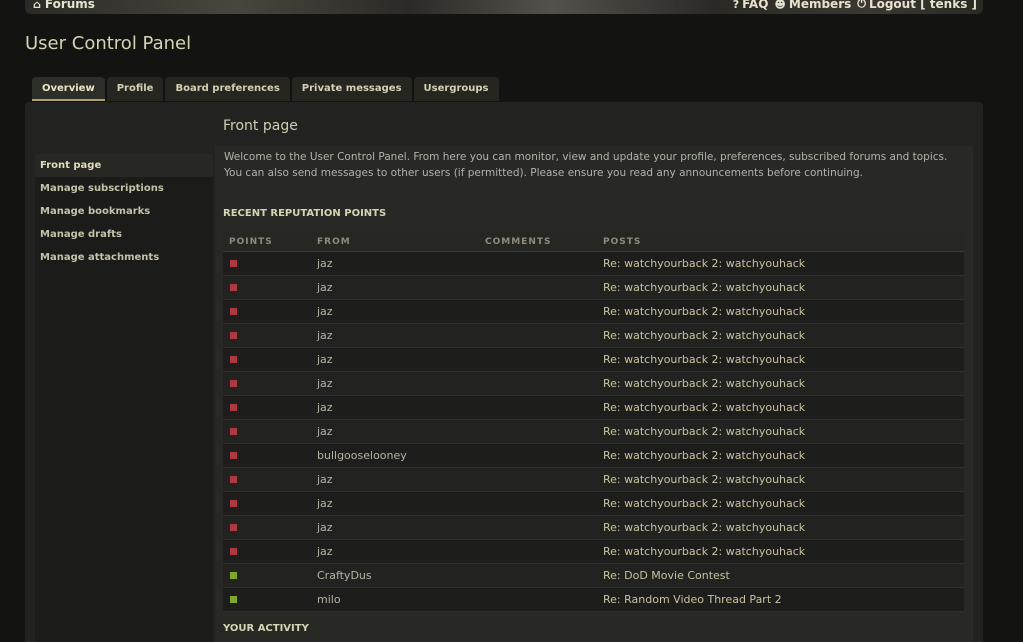 This screenshot has height=642, width=1023. What do you see at coordinates (351, 89) in the screenshot?
I see `tab-private-messages: Private messages` at bounding box center [351, 89].